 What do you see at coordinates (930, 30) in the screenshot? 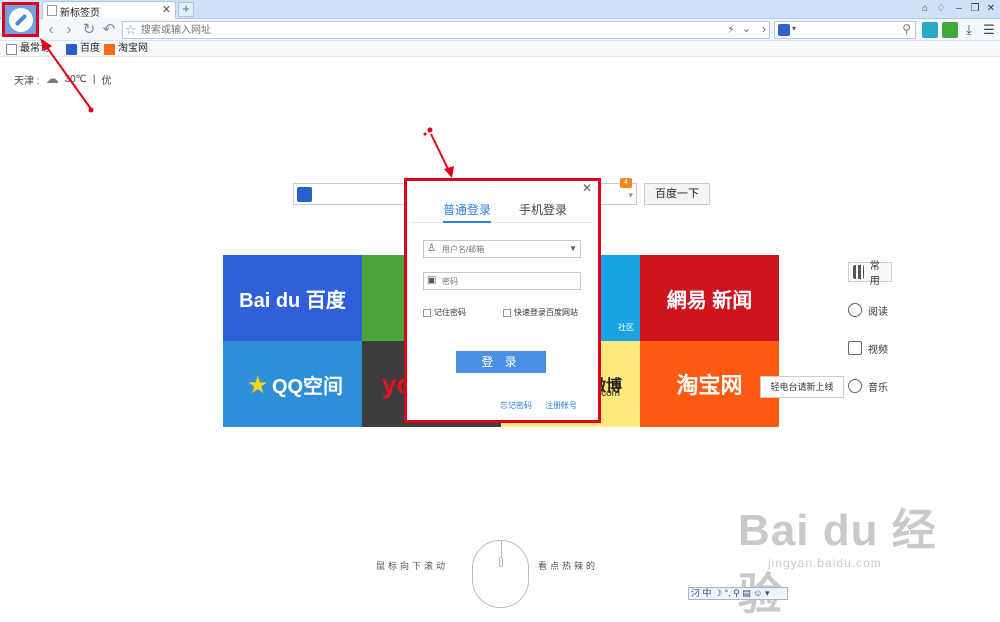
I see `sidebar-toggle-icon` at bounding box center [930, 30].